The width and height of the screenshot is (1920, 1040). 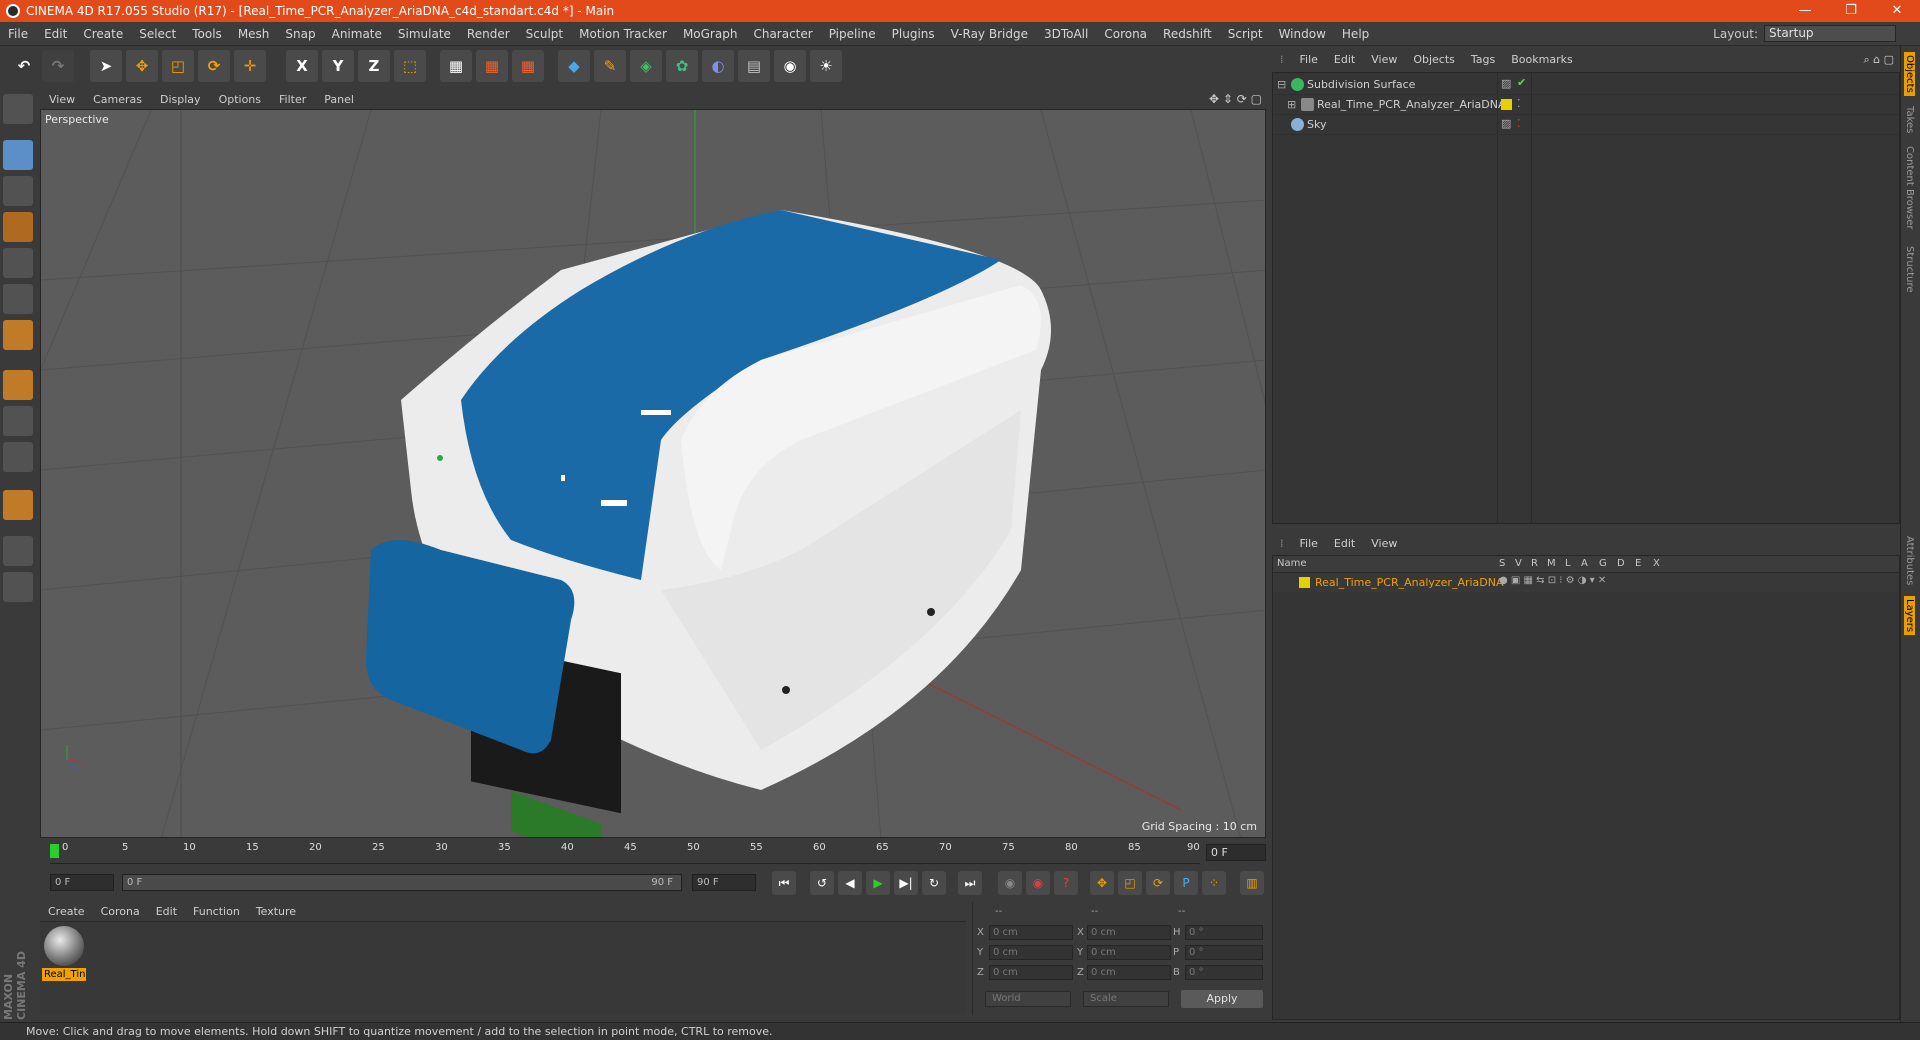 I want to click on x-axis-lock-button: X, so click(x=302, y=66).